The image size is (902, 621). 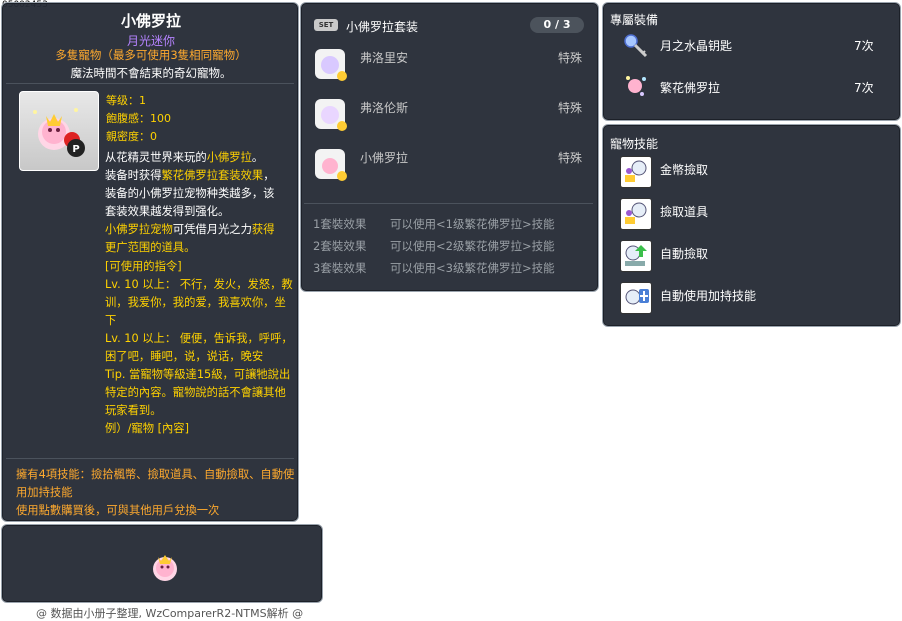 I want to click on exclusive-equip-header: 專屬裝備, so click(x=634, y=20).